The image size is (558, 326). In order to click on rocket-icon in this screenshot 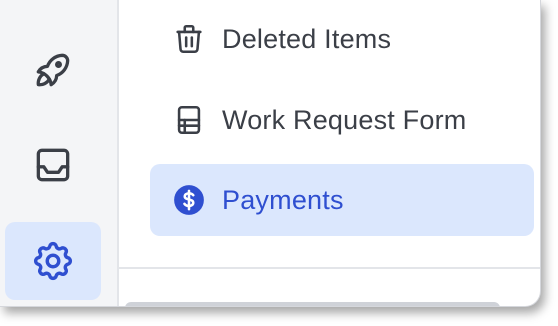, I will do `click(53, 70)`.